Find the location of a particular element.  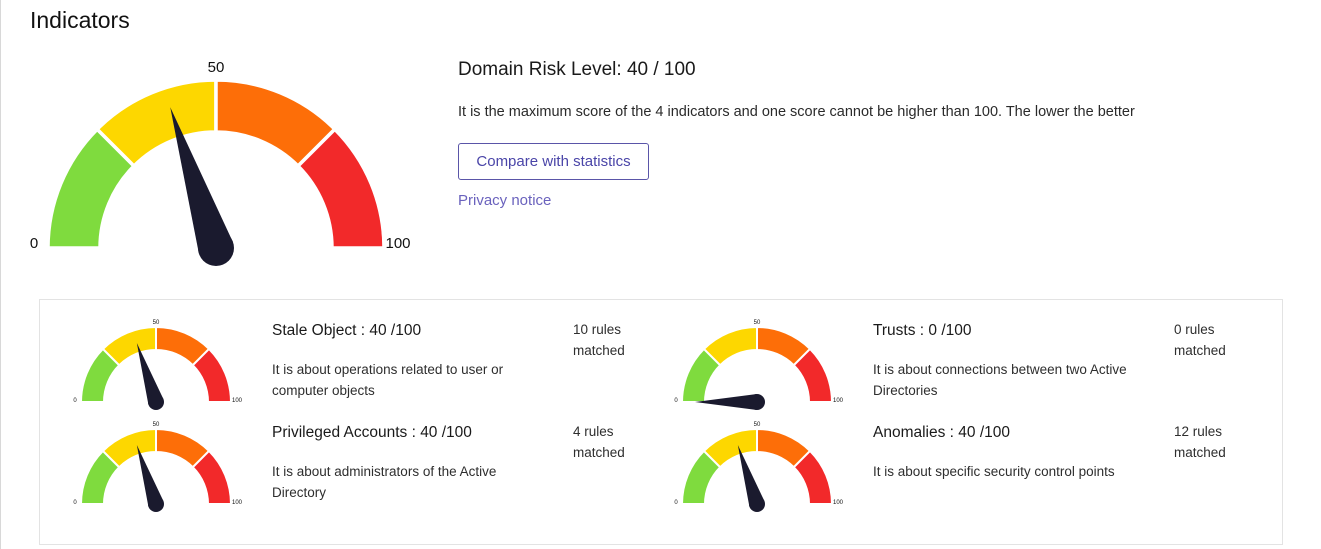

privacy-notice-link: Privacy notice is located at coordinates (504, 200).